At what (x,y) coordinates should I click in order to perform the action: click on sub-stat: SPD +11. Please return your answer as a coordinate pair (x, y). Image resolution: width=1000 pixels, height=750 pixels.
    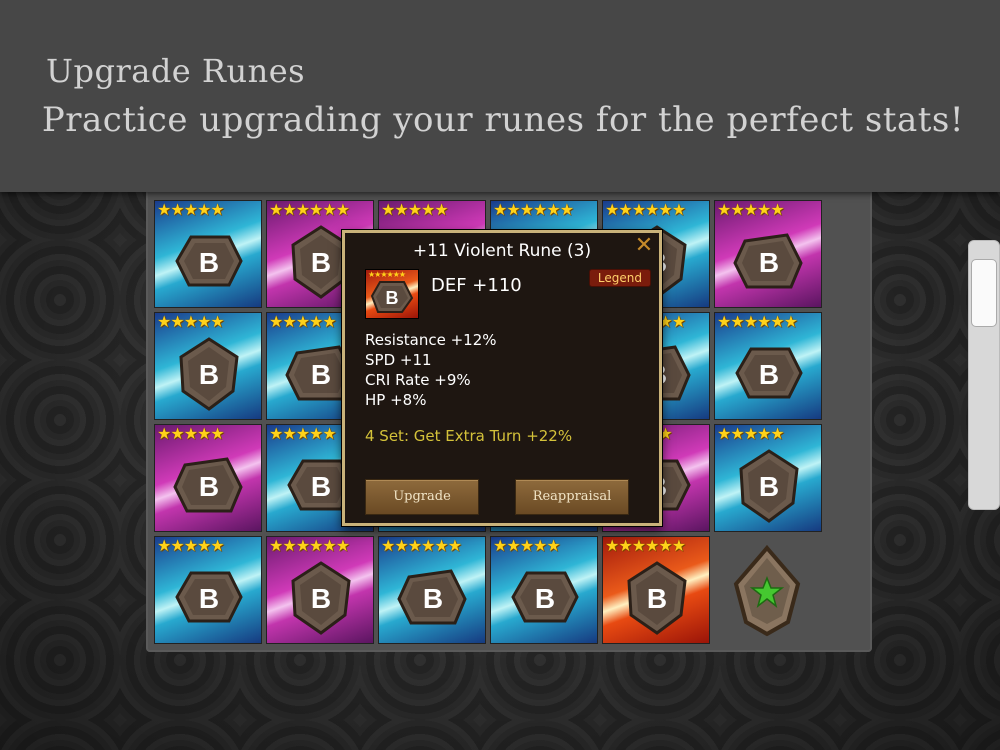
    Looking at the image, I should click on (398, 360).